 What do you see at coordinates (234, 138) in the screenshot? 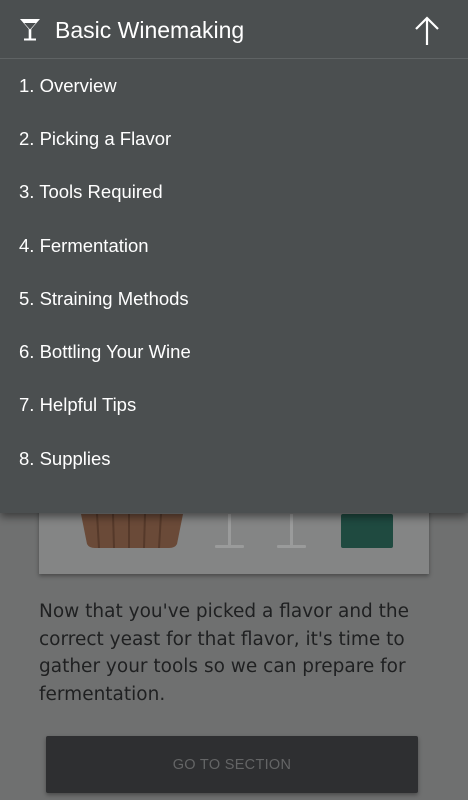
I see `menu-item-picking-a-flavor: 2. Picking a Flavor` at bounding box center [234, 138].